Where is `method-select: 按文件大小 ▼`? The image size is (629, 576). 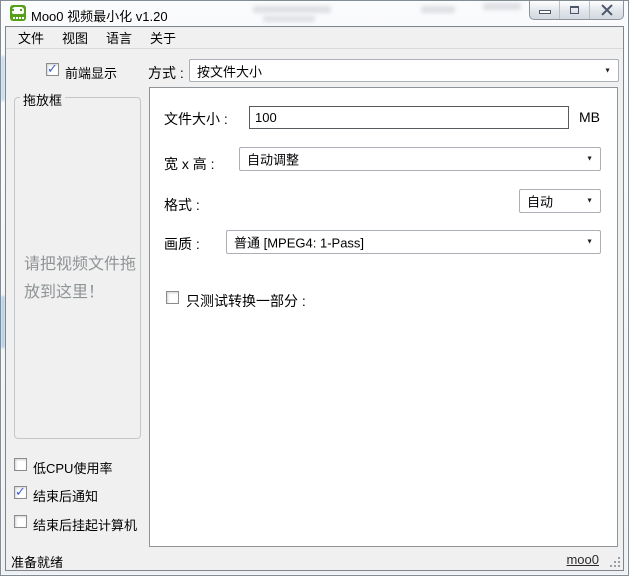
method-select: 按文件大小 ▼ is located at coordinates (404, 70).